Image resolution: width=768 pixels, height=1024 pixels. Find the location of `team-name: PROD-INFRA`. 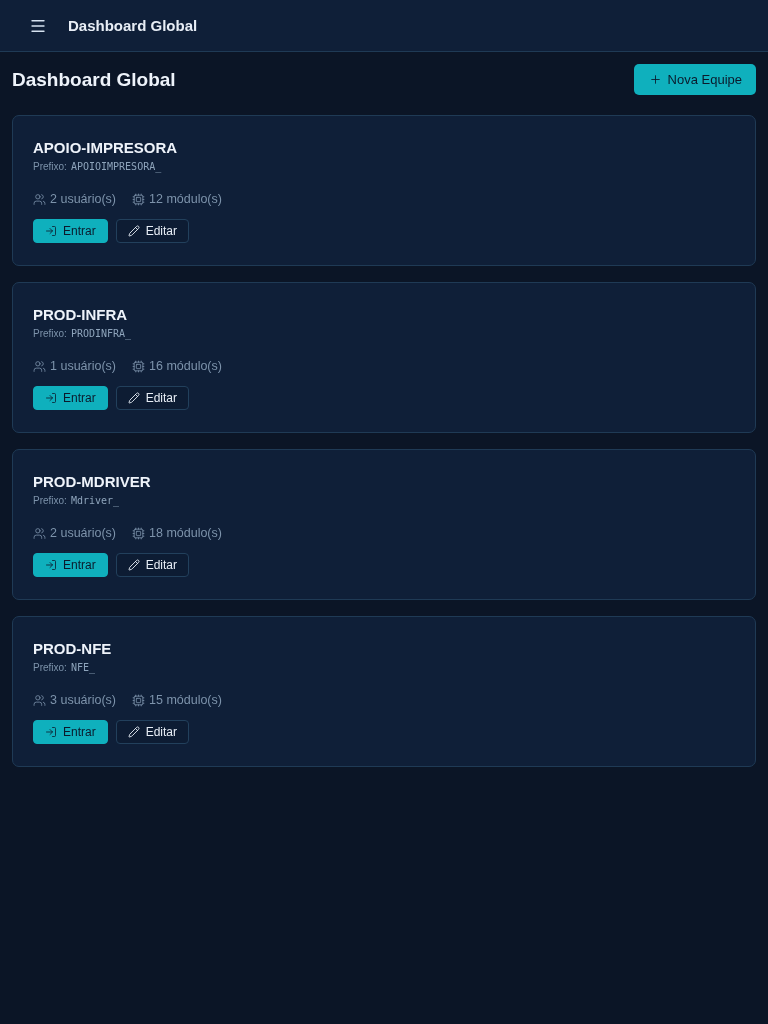

team-name: PROD-INFRA is located at coordinates (81, 315).